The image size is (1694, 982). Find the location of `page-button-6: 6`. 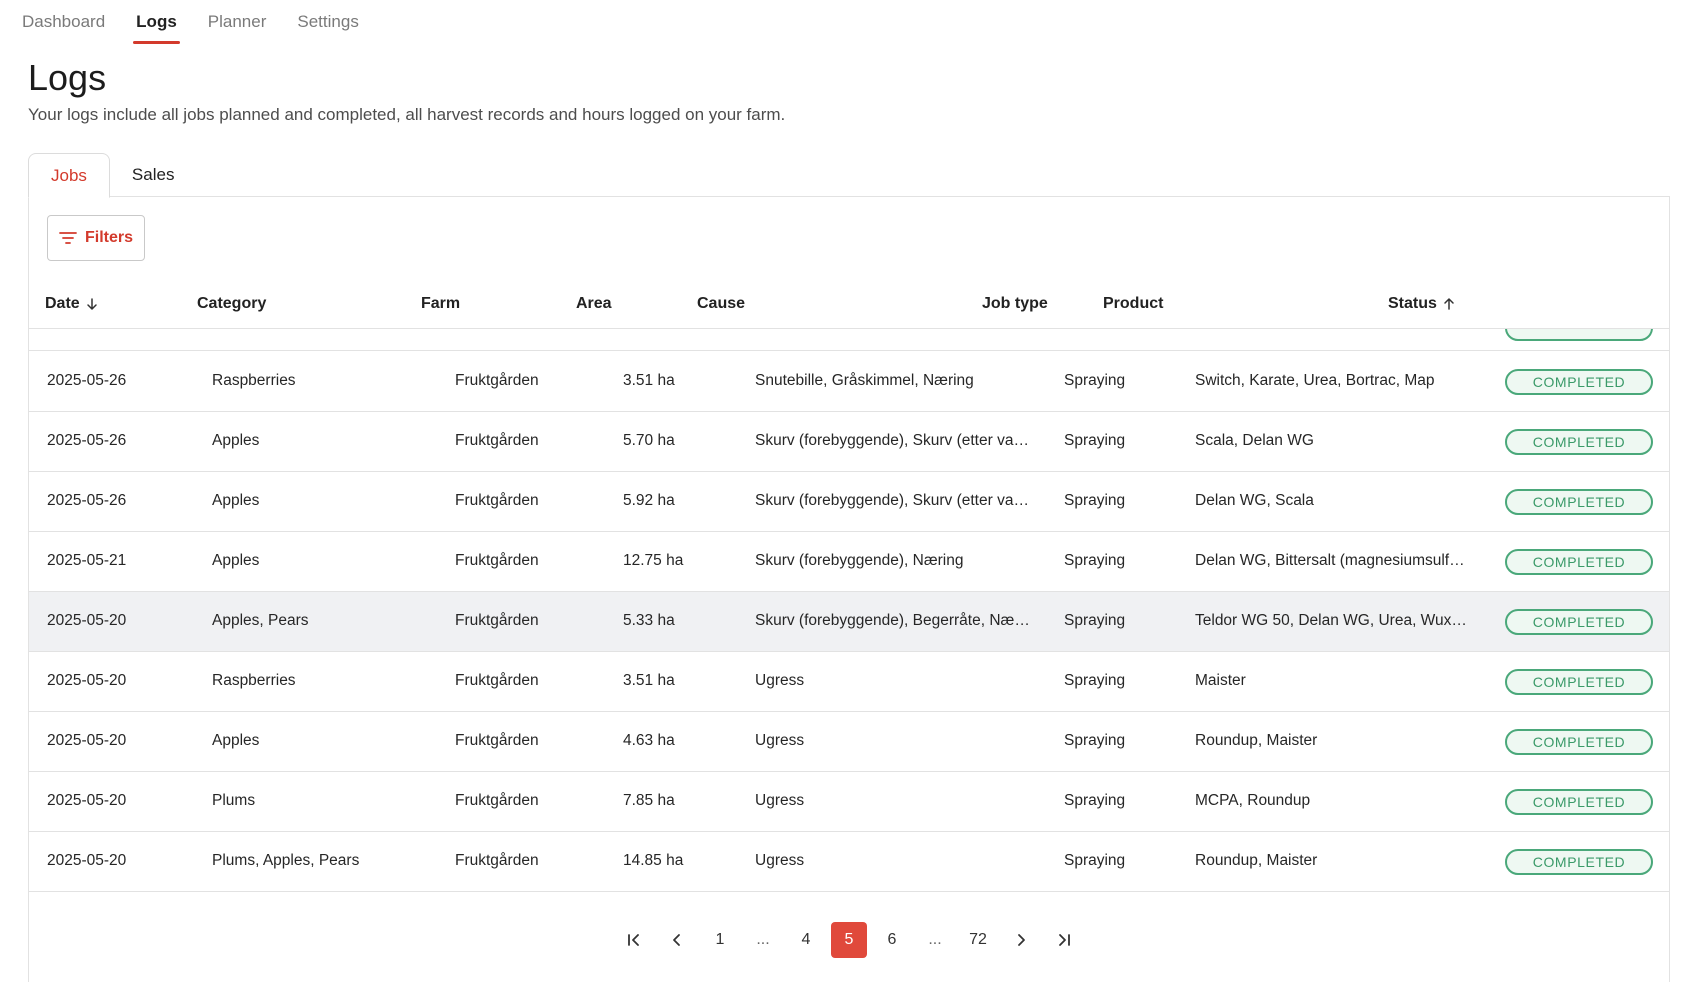

page-button-6: 6 is located at coordinates (892, 940).